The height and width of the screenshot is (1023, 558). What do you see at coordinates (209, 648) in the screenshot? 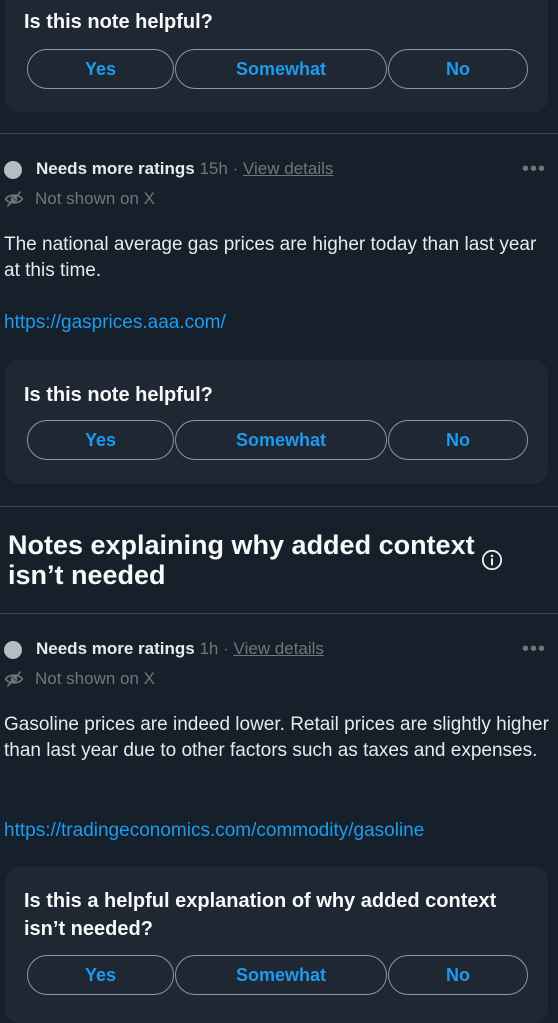
I see `note-age: 1h` at bounding box center [209, 648].